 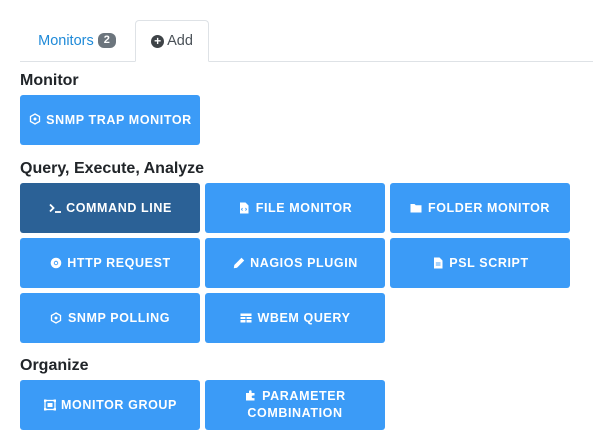 I want to click on psl-script-button: PSL SCRIPT, so click(x=480, y=263).